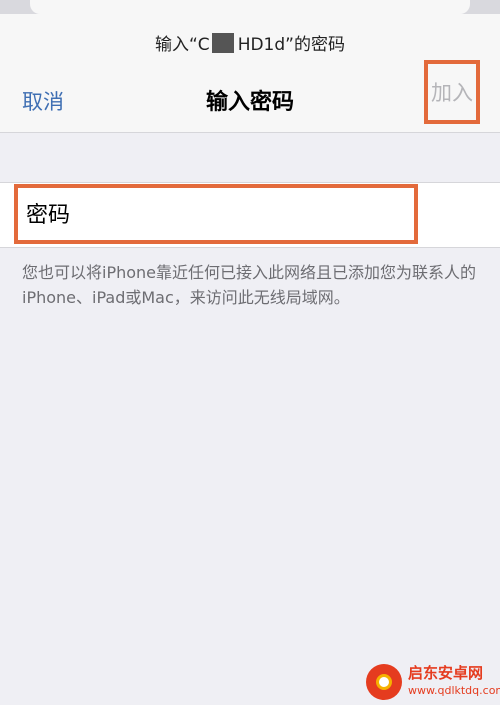  What do you see at coordinates (216, 215) in the screenshot?
I see `password-input` at bounding box center [216, 215].